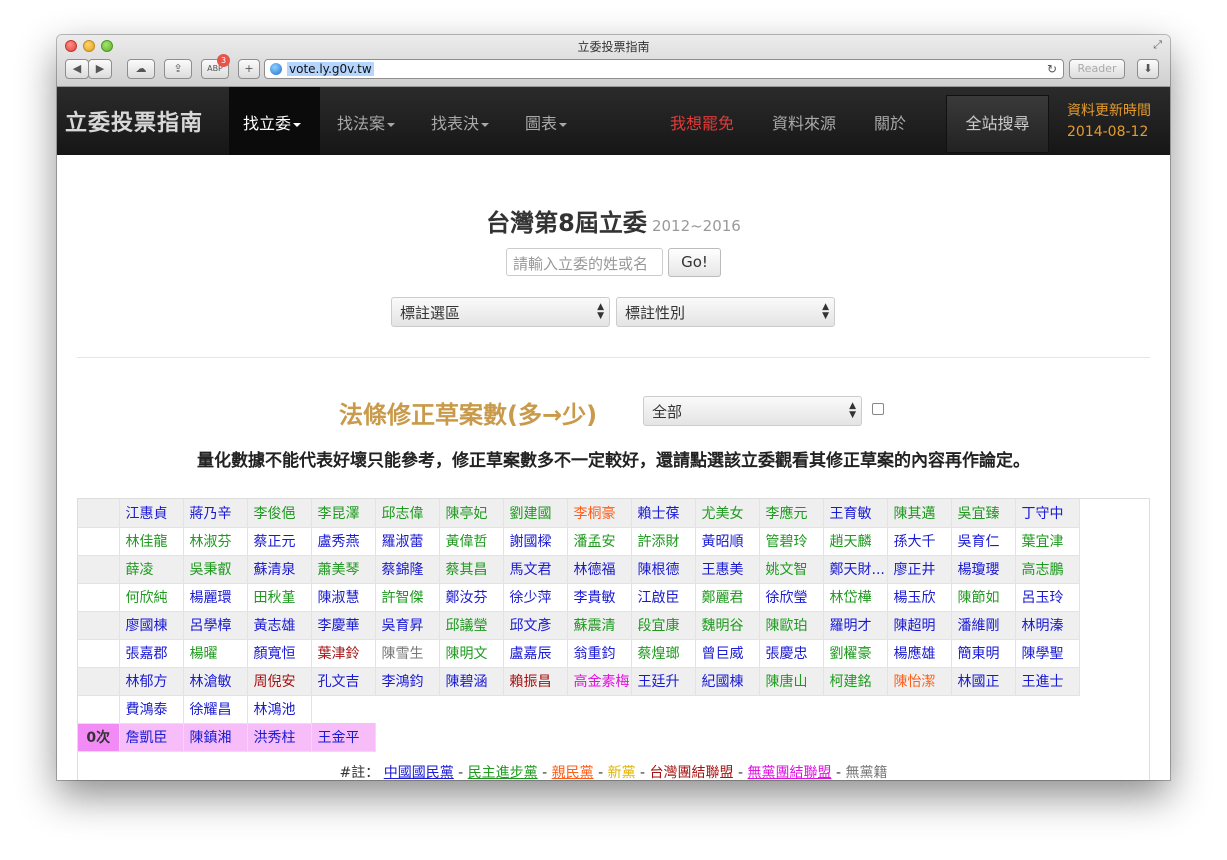 The width and height of the screenshot is (1227, 860). I want to click on legend-party: 新黨, so click(622, 772).